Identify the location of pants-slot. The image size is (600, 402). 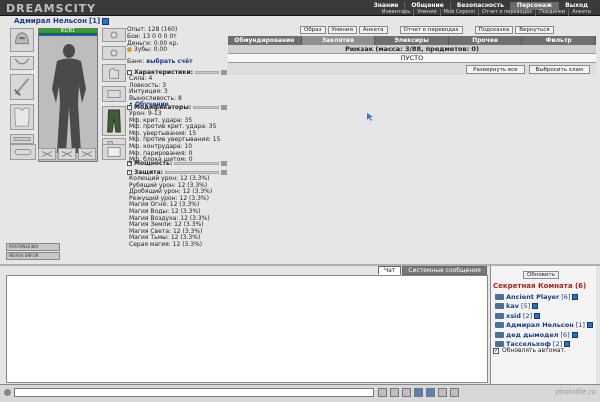
(114, 121).